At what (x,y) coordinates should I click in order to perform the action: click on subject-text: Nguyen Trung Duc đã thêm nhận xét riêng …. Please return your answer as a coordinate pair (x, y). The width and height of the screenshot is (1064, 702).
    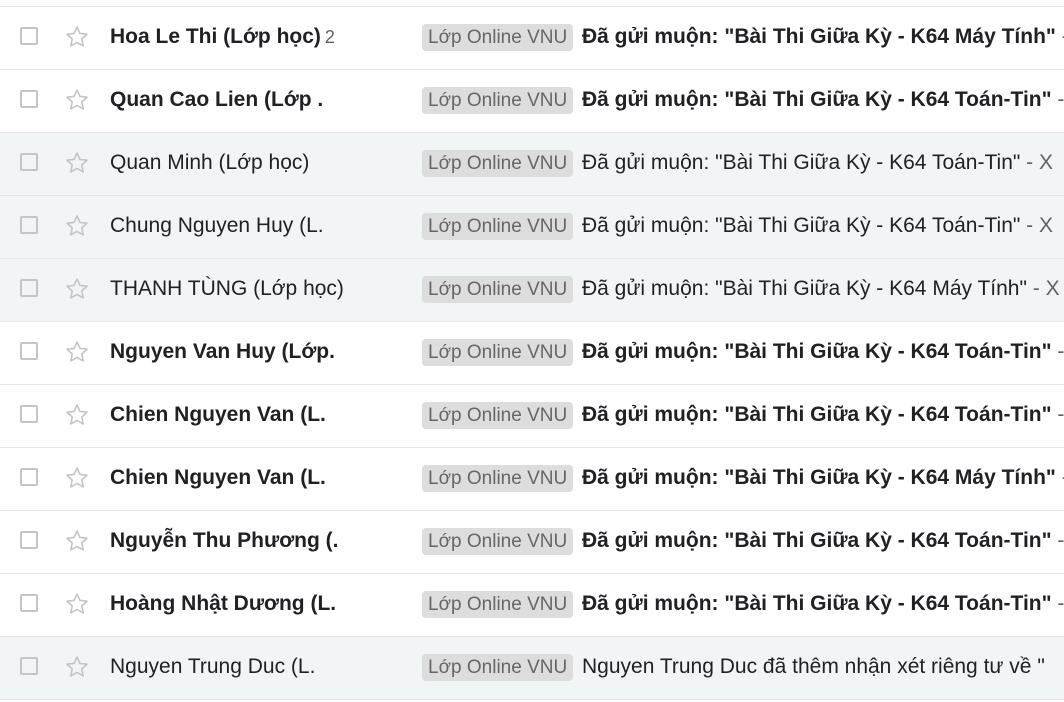
    Looking at the image, I should click on (813, 666).